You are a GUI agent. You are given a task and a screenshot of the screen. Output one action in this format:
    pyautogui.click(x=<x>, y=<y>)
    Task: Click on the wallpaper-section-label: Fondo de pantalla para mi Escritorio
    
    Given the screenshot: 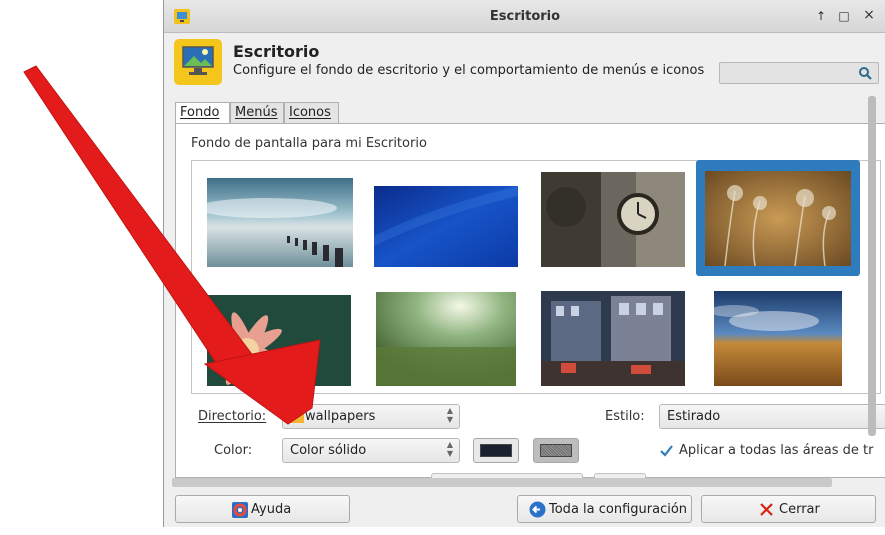 What is the action you would take?
    pyautogui.click(x=309, y=143)
    